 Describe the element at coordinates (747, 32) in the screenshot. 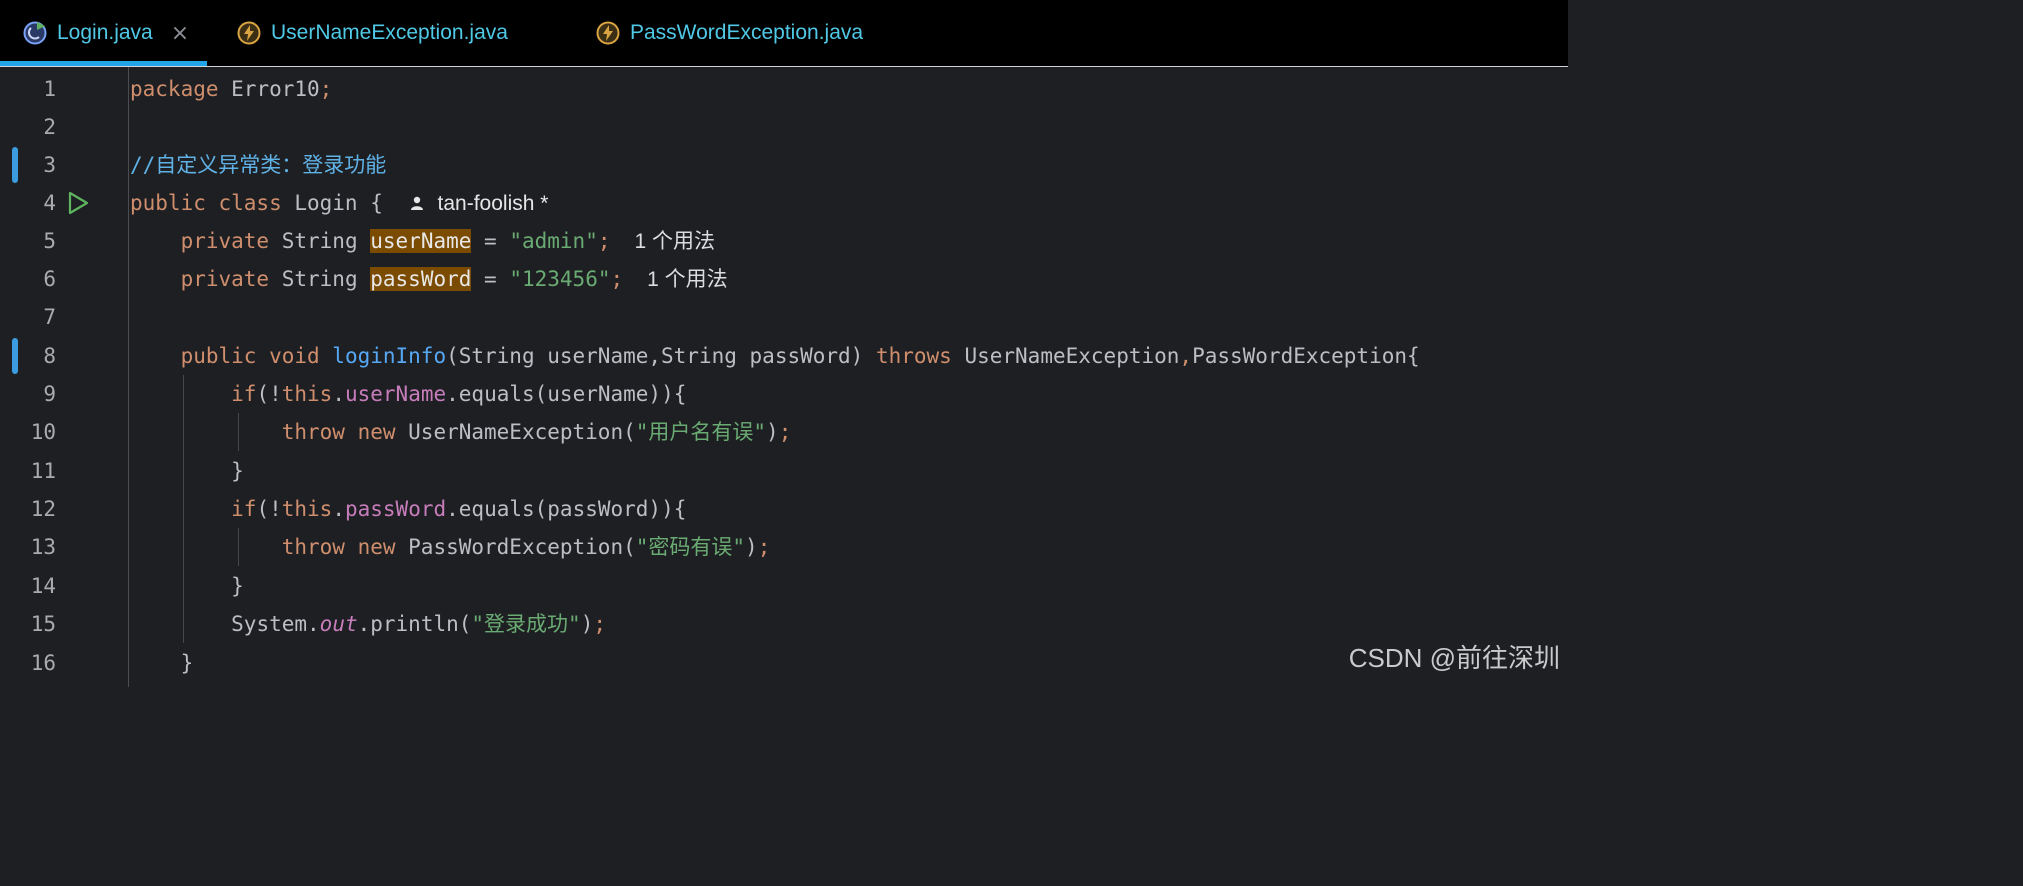

I see `tab-label: PassWordException.java` at that location.